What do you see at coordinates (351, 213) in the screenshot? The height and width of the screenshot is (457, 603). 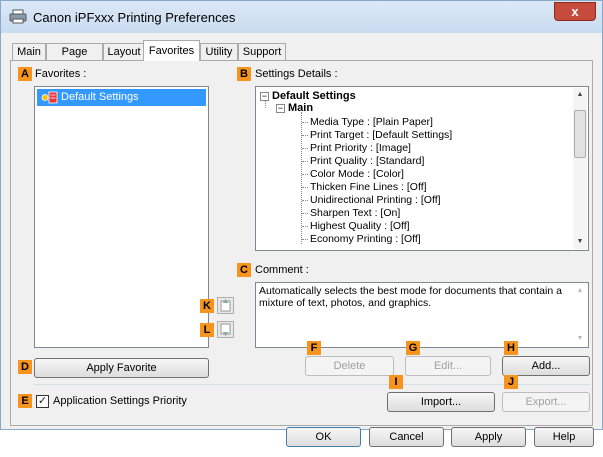 I see `setting-item: Sharpen Text : [On]` at bounding box center [351, 213].